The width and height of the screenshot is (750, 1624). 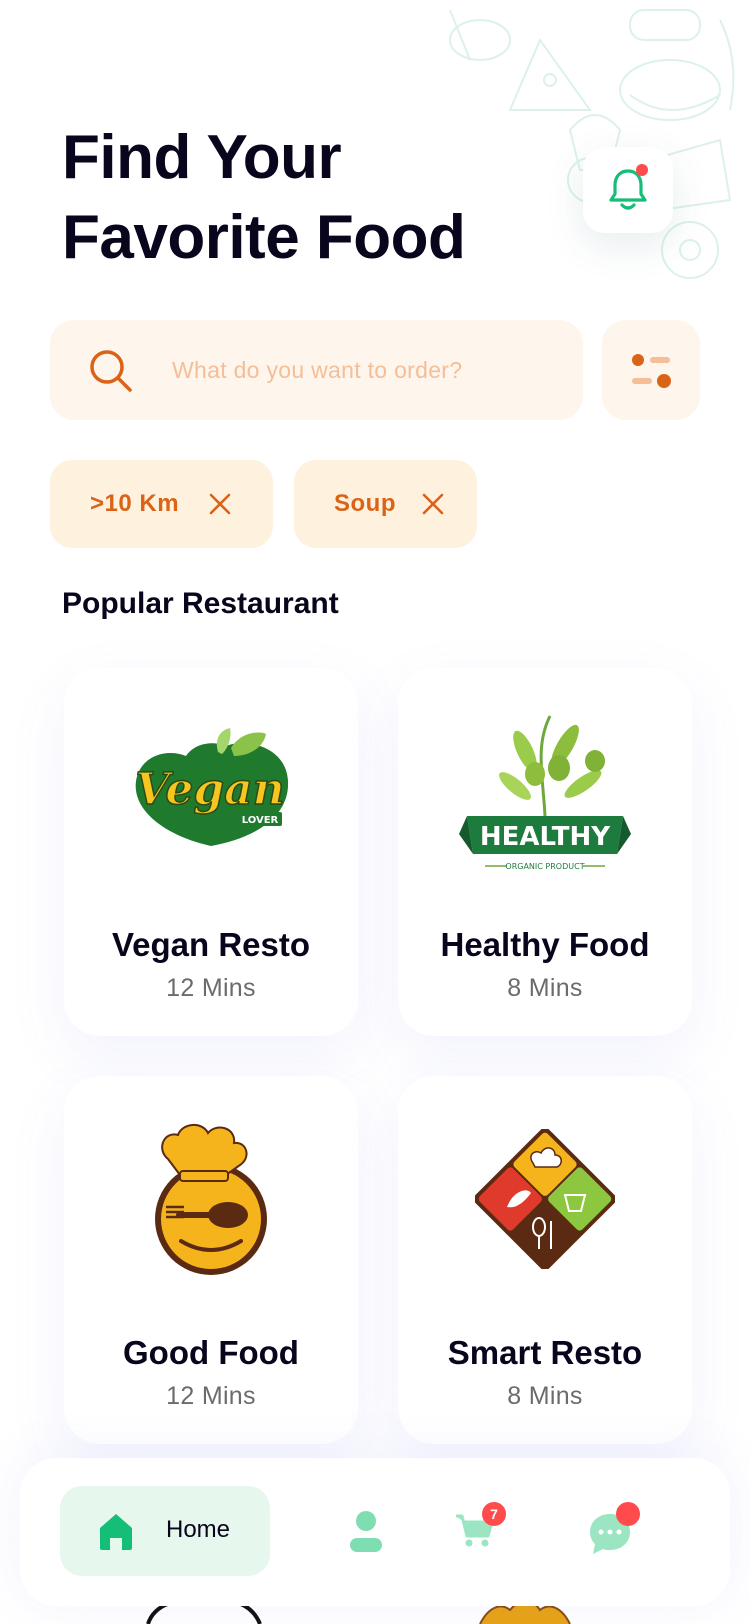 I want to click on smart-resto-logo, so click(x=545, y=1199).